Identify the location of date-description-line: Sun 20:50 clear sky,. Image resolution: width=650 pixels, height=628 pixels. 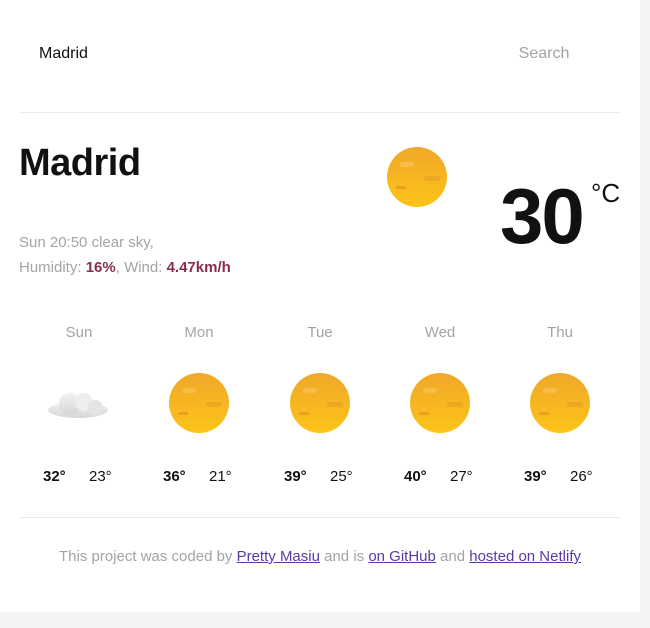
(125, 242).